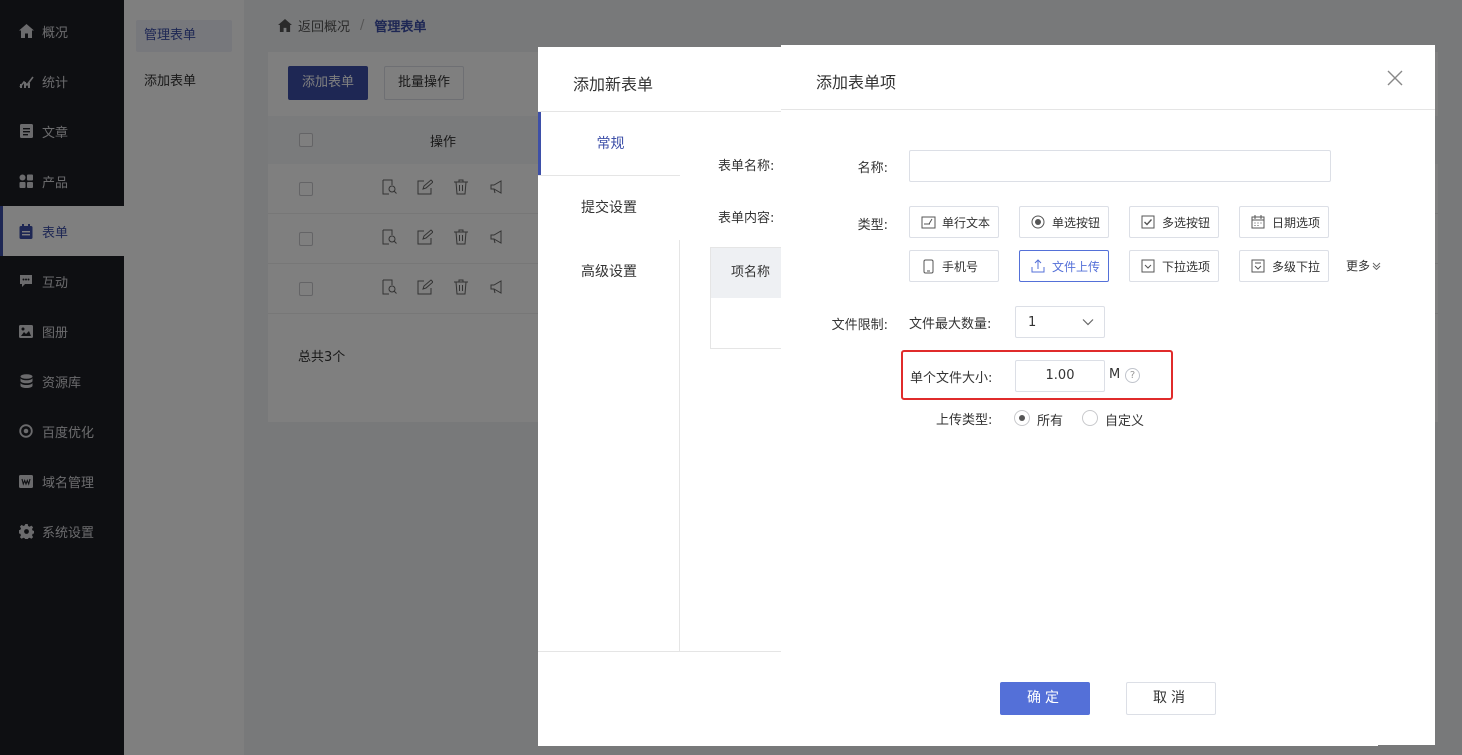 The height and width of the screenshot is (755, 1462). What do you see at coordinates (1125, 421) in the screenshot?
I see `upload-type-custom-label: 自定义` at bounding box center [1125, 421].